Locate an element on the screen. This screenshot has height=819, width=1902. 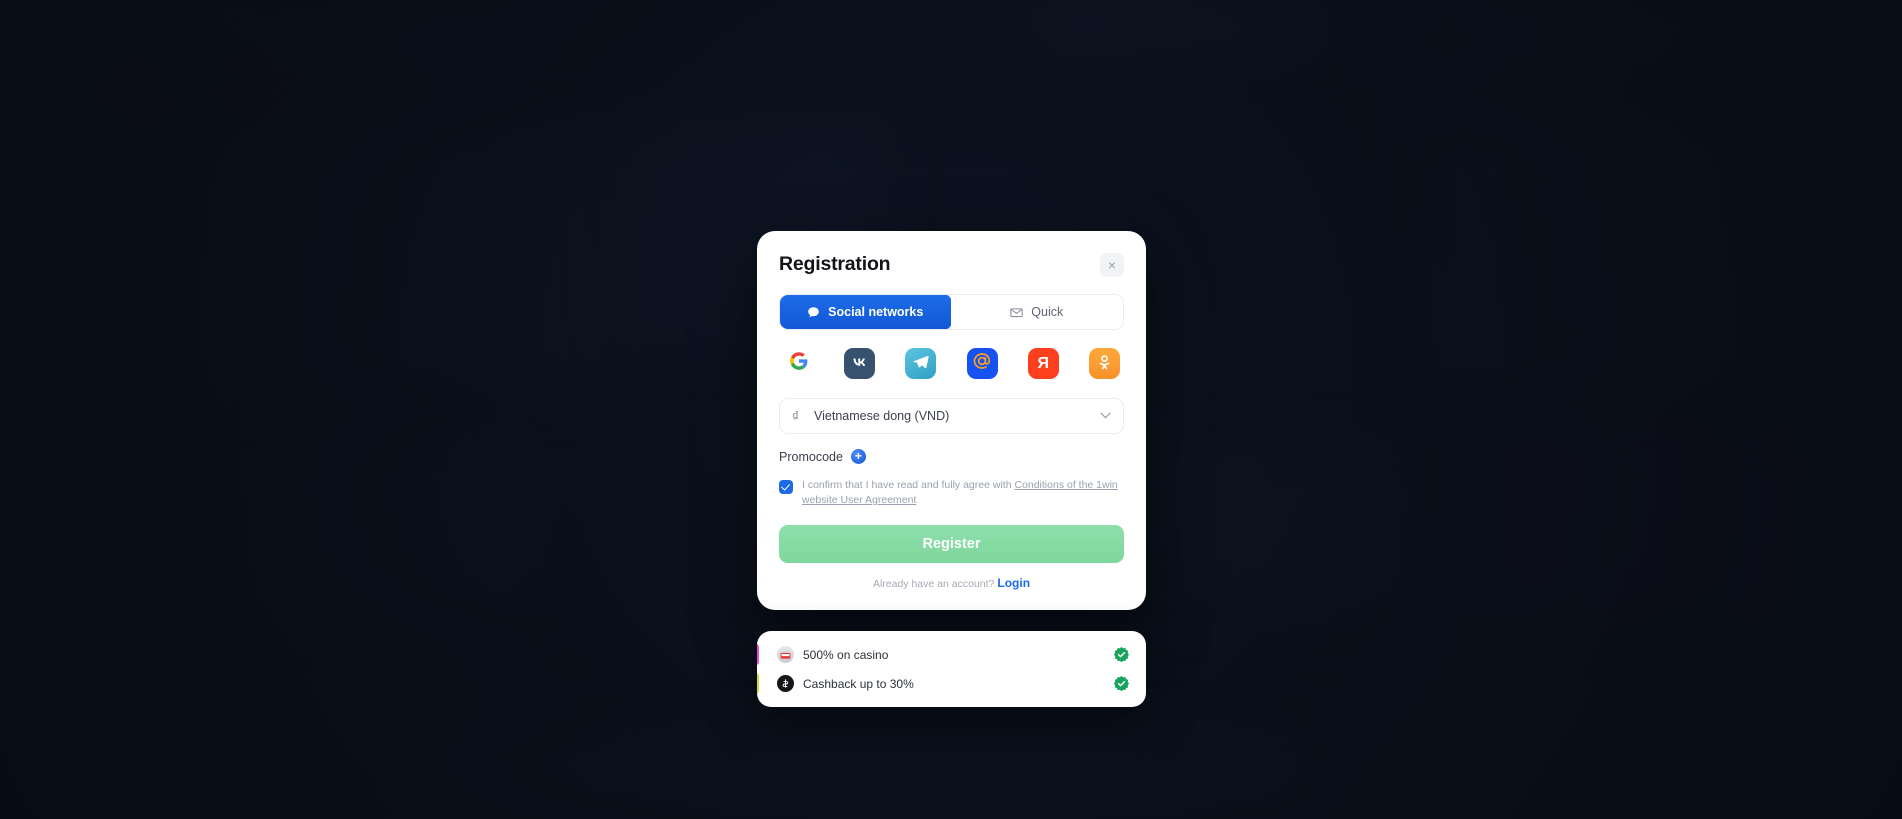
bonus-list-card: 500% on casino Cashback up to 30% is located at coordinates (951, 669).